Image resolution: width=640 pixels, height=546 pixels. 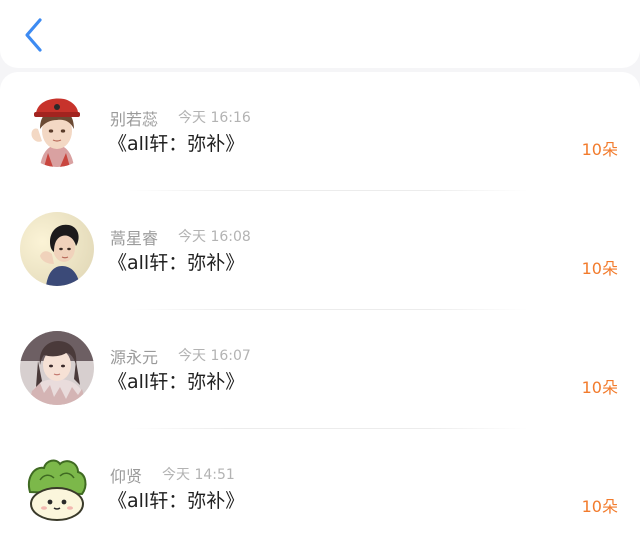 What do you see at coordinates (134, 238) in the screenshot?
I see `sender-name: 蒿星睿` at bounding box center [134, 238].